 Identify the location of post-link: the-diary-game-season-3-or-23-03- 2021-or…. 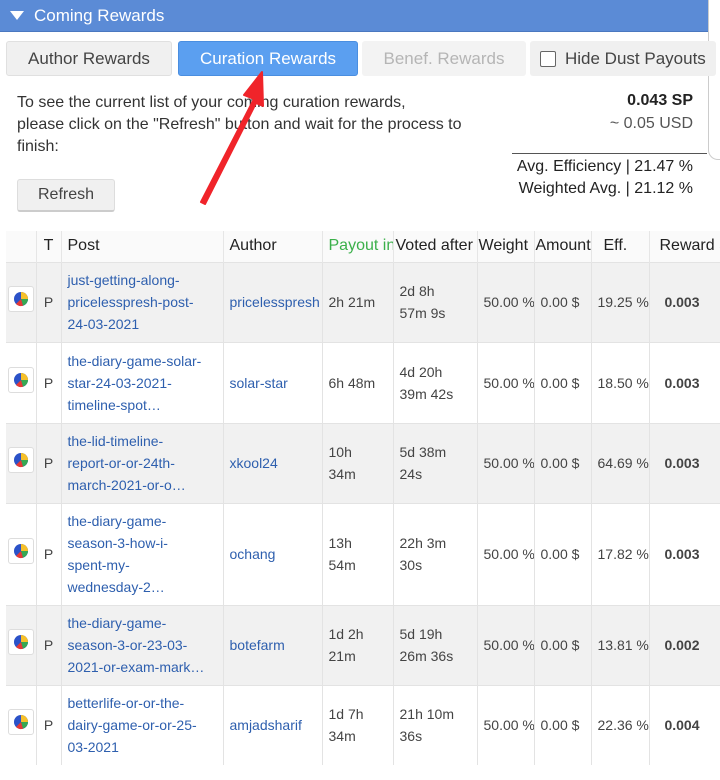
(142, 644).